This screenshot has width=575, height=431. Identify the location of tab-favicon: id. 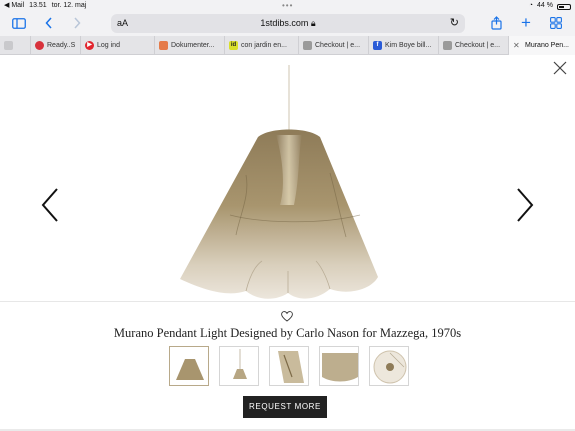
(233, 45).